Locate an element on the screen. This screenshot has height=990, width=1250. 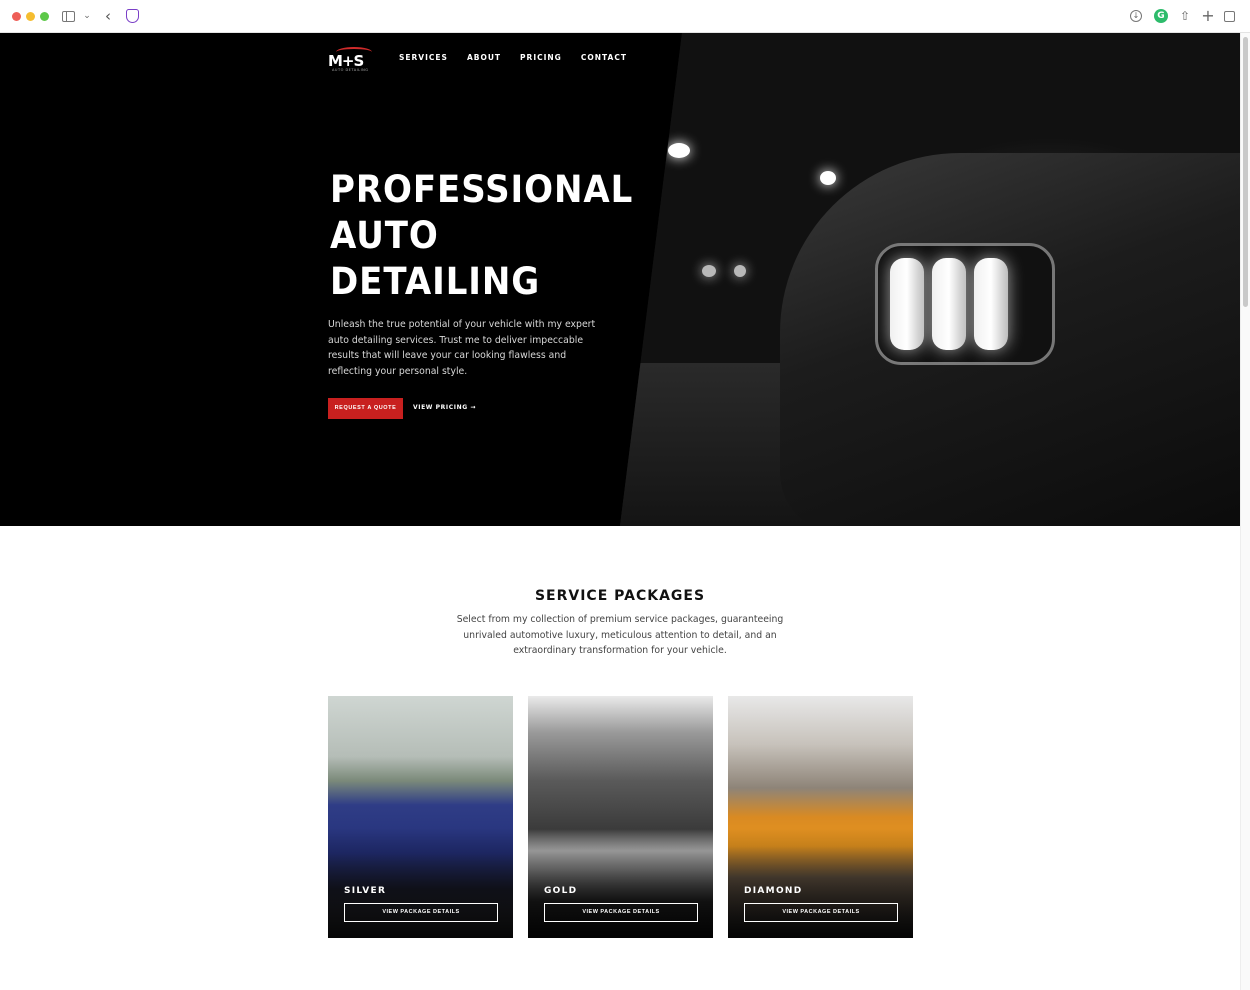
site-logo: M+S AUTO DETAILING is located at coordinates (353, 60).